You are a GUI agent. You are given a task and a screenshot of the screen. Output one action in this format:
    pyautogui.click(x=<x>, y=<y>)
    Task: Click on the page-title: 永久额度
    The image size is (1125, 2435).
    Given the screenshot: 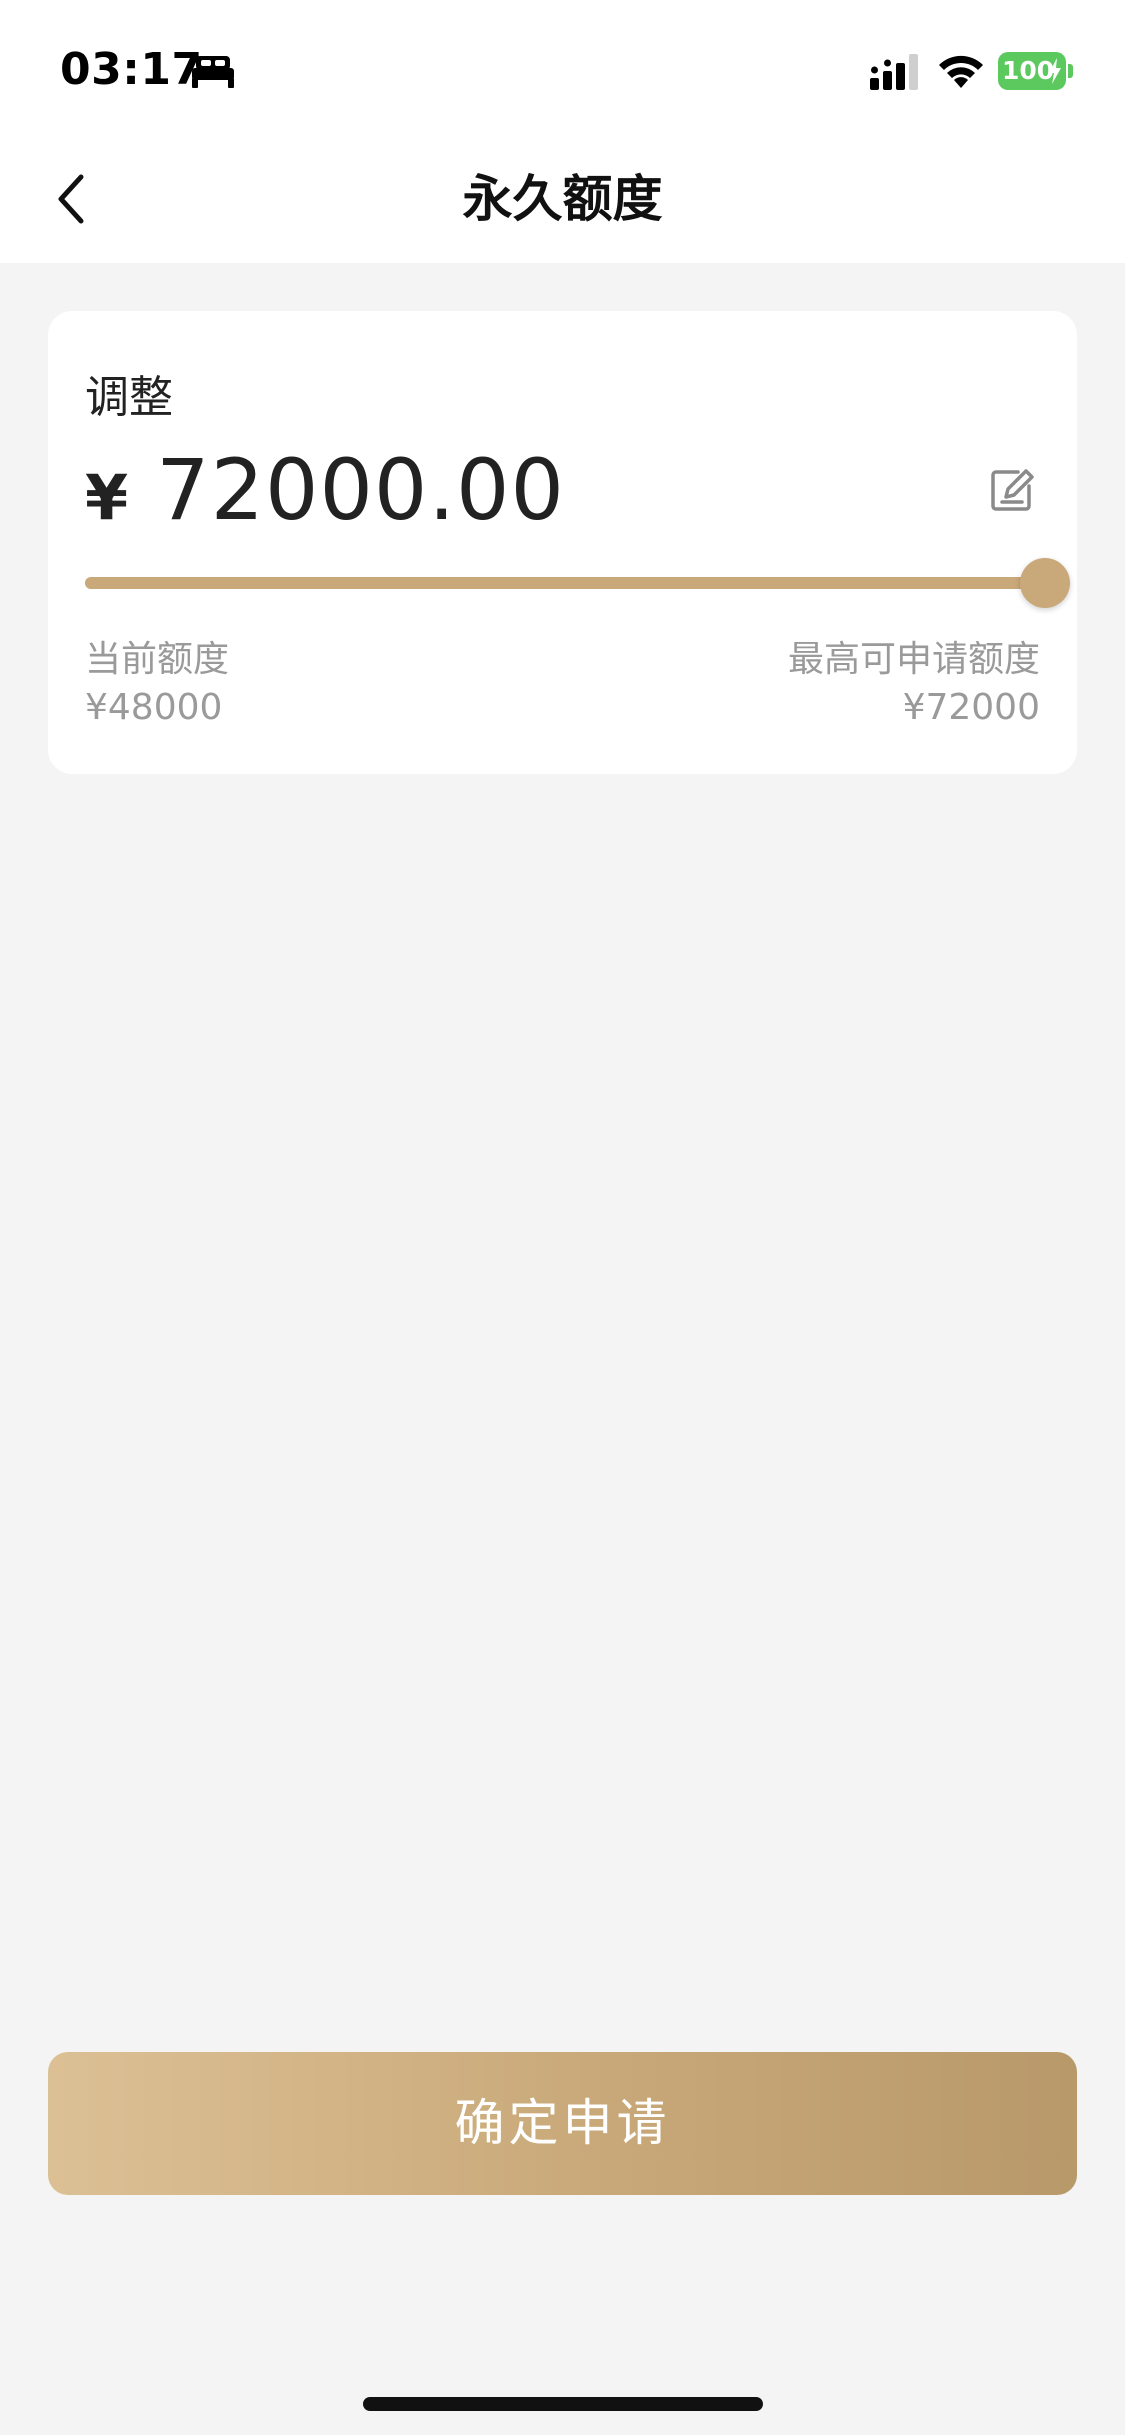 What is the action you would take?
    pyautogui.click(x=562, y=199)
    